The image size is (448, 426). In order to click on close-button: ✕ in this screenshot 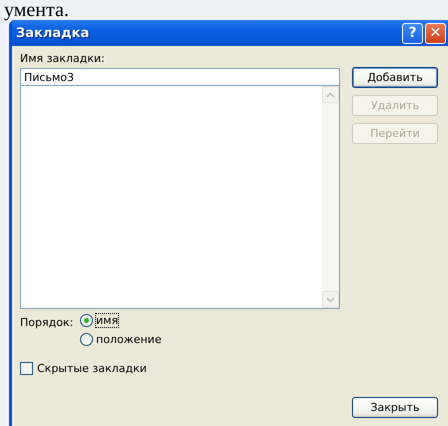, I will do `click(435, 33)`.